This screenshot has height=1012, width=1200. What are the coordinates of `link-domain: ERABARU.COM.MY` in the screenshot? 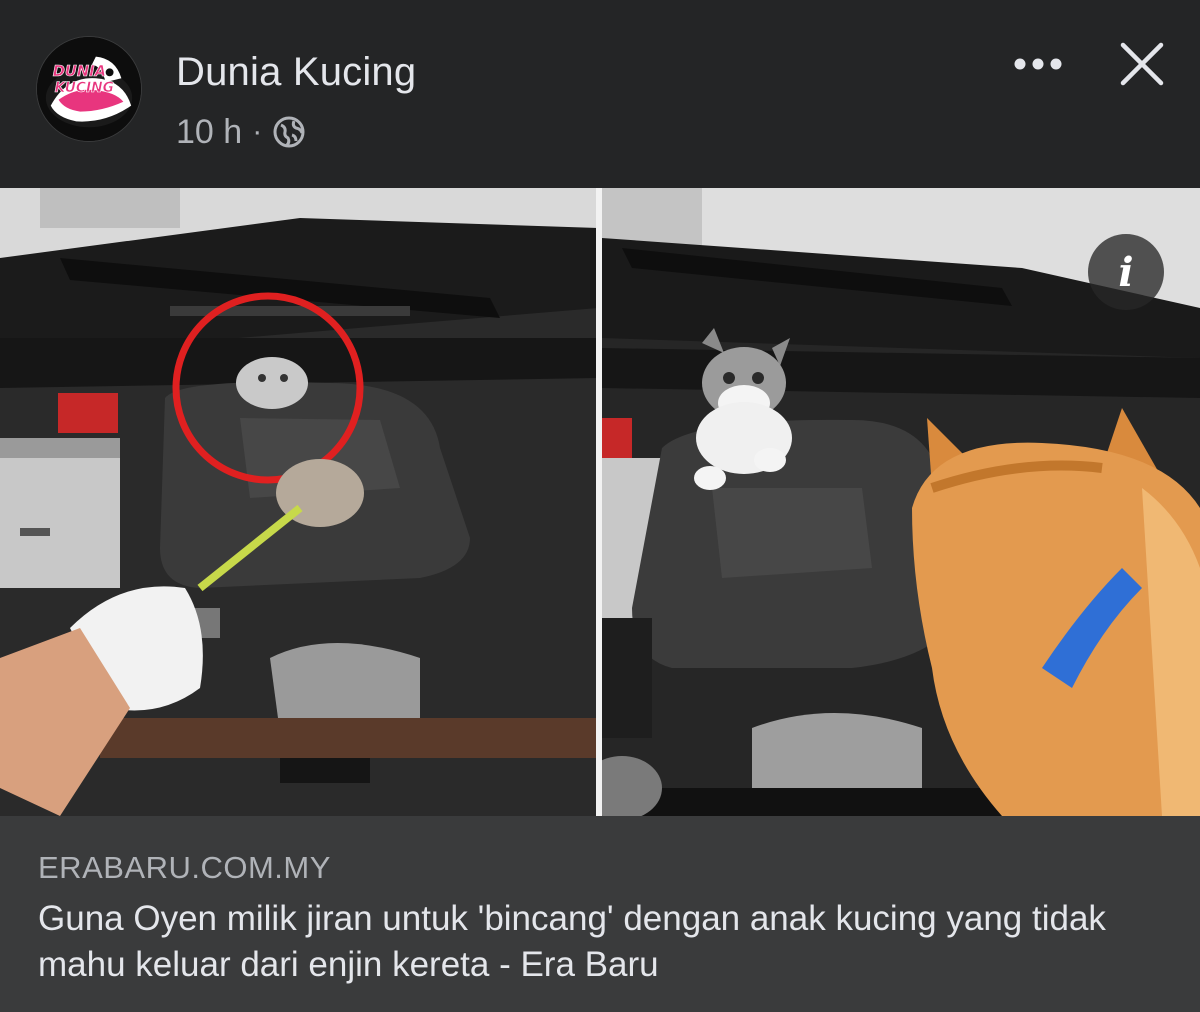 It's located at (184, 867).